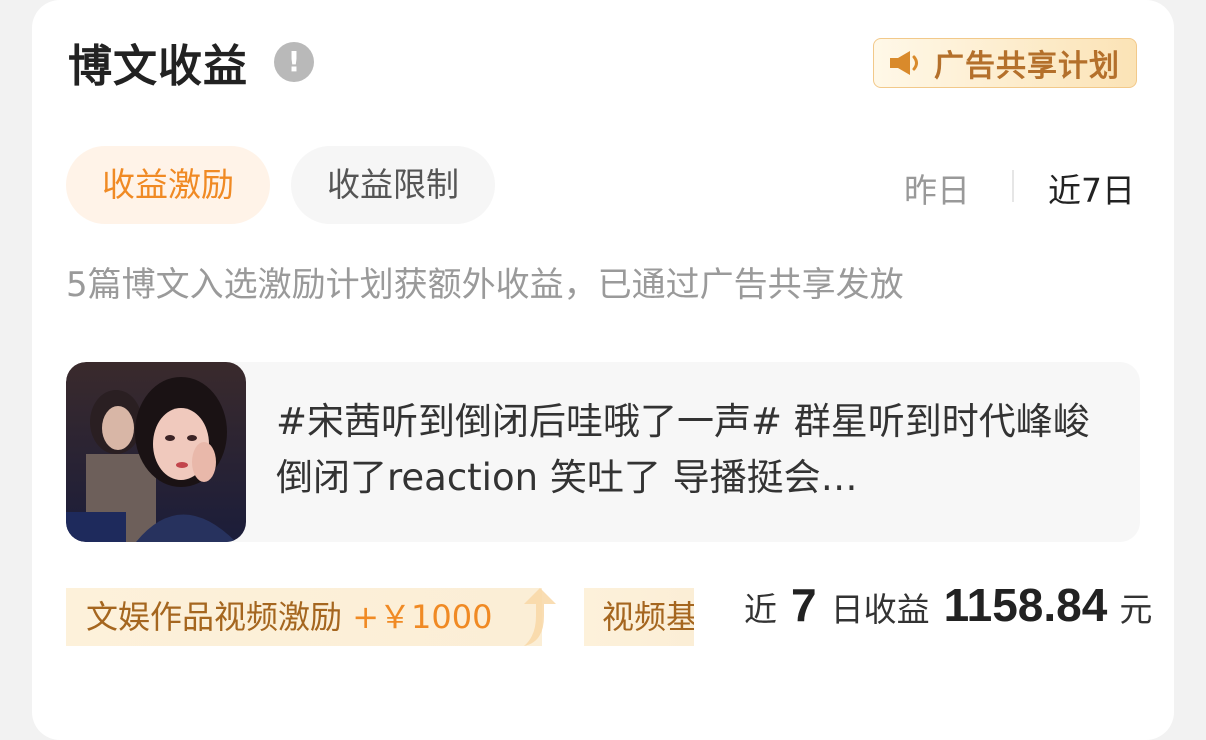  I want to click on incentive-description: 5篇博文入选激励计划获额外收益，已通过广告共享发放, so click(485, 285).